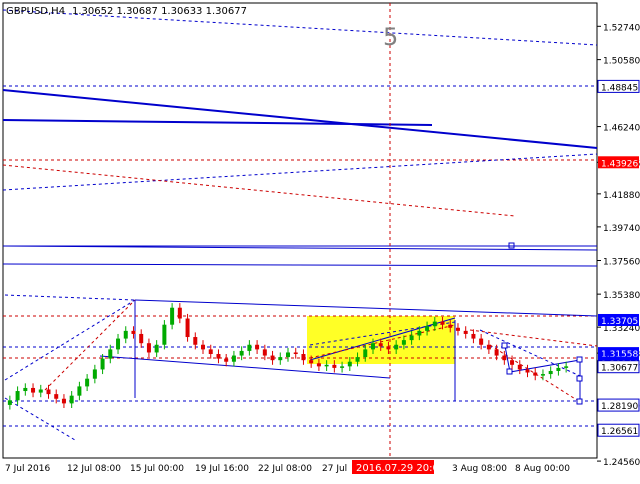 The height and width of the screenshot is (484, 640). Describe the element at coordinates (621, 62) in the screenshot. I see `y-tick-label: 1.50580` at that location.